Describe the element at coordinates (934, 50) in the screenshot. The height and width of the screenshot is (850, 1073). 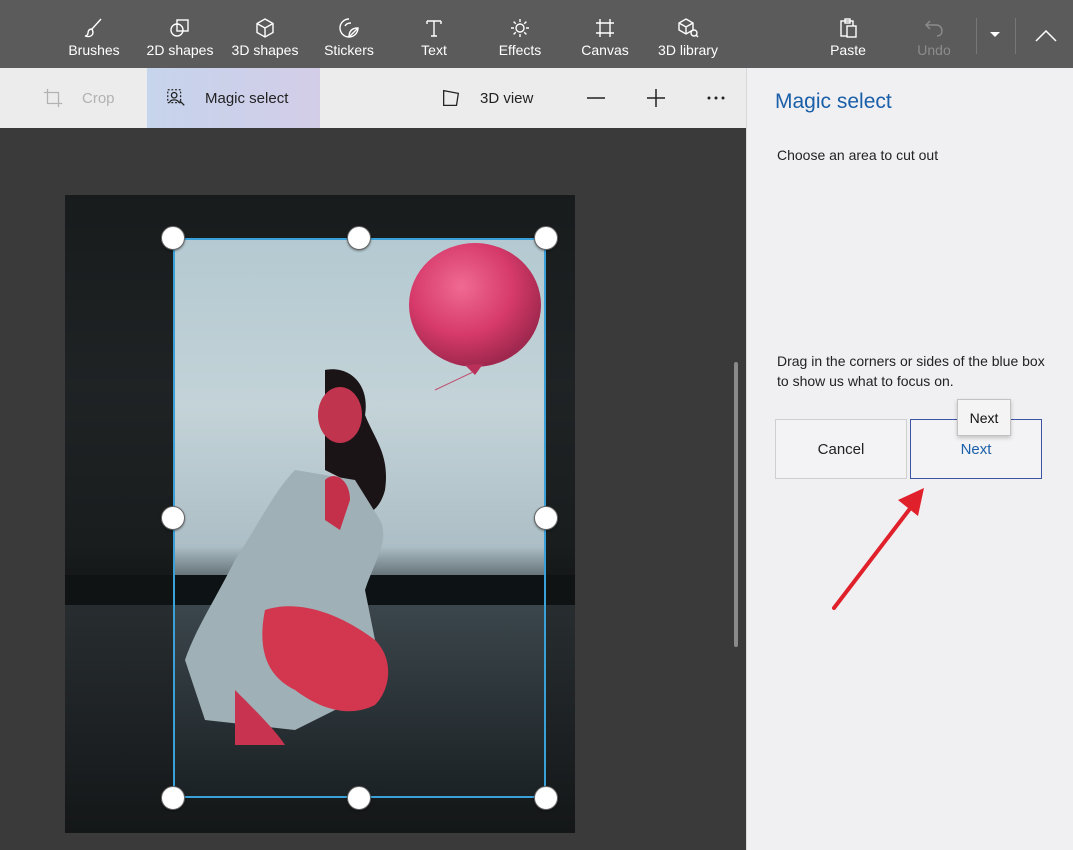
I see `undo-label: Undo` at that location.